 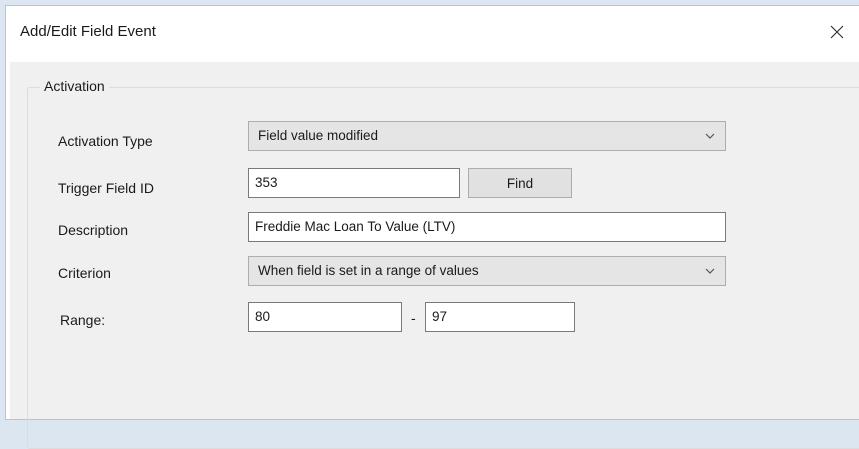 I want to click on find-button: Find, so click(x=520, y=183).